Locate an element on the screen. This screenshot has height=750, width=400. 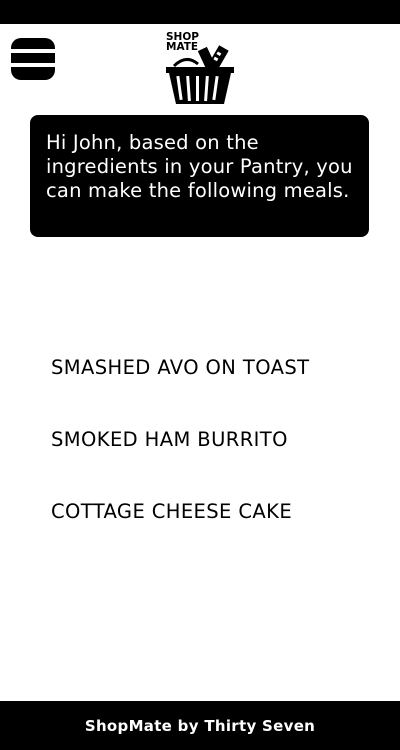
meal-item-smoked-ham-burrito: SMOKED HAM BURRITO is located at coordinates (169, 440).